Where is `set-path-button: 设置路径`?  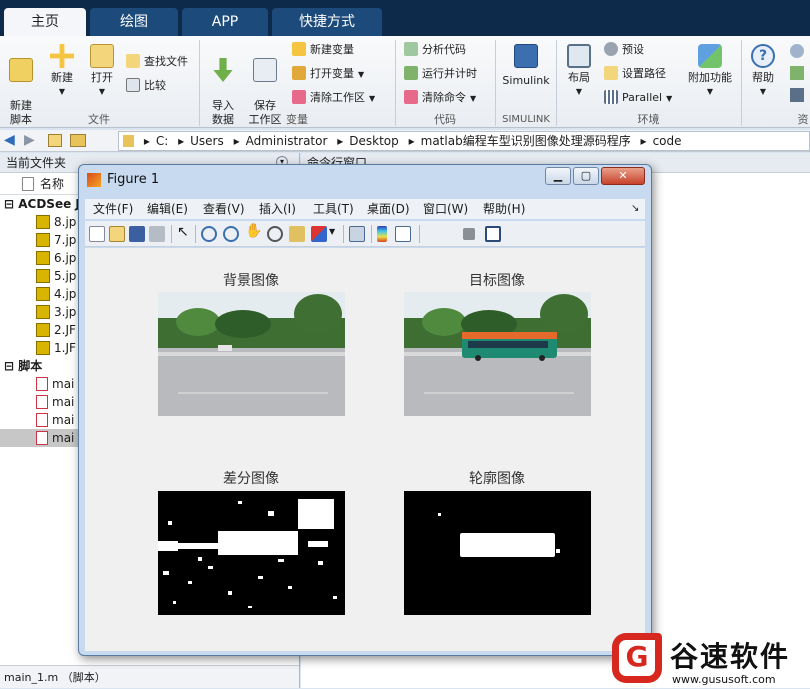
set-path-button: 设置路径 is located at coordinates (635, 74).